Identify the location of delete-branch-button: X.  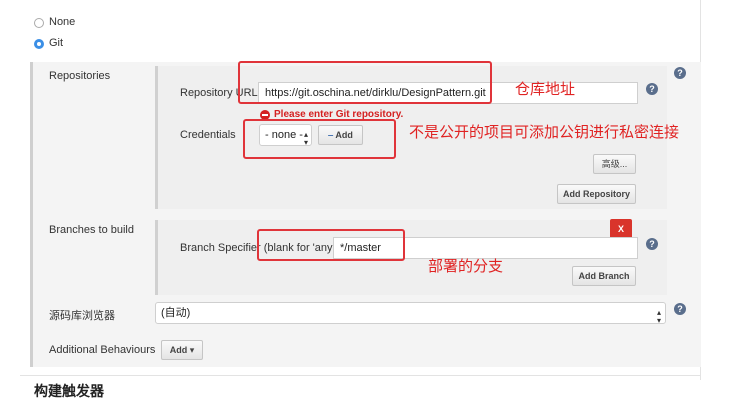
(621, 229).